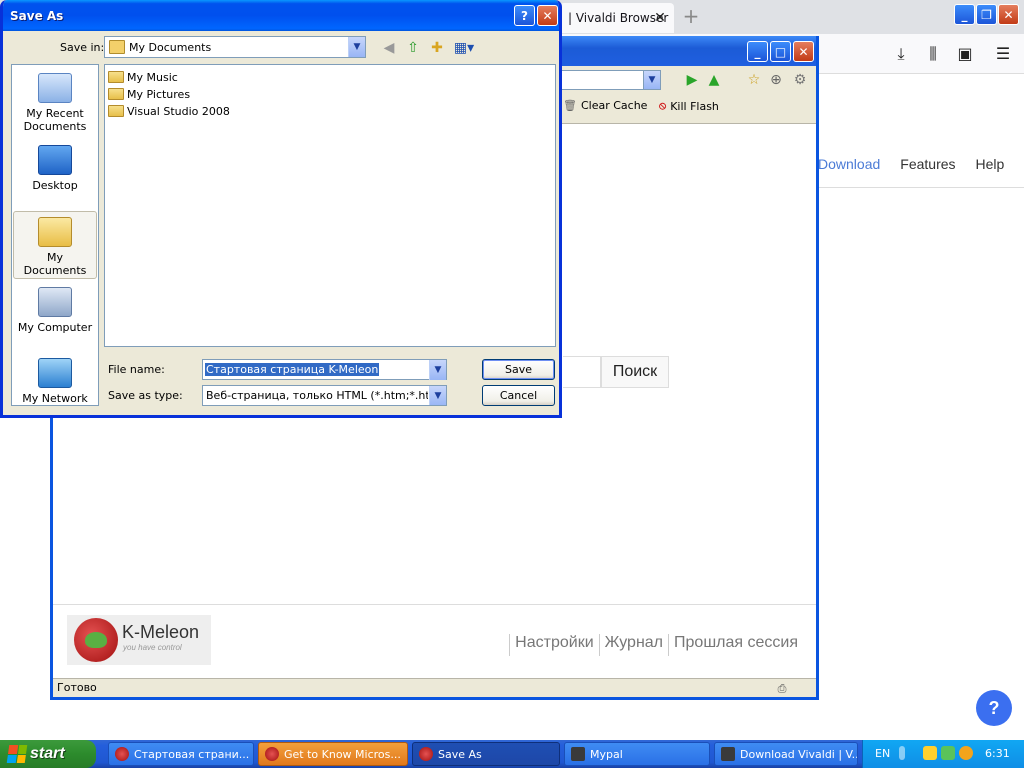 This screenshot has height=768, width=1024. Describe the element at coordinates (55, 88) in the screenshot. I see `recent-documents-icon` at that location.